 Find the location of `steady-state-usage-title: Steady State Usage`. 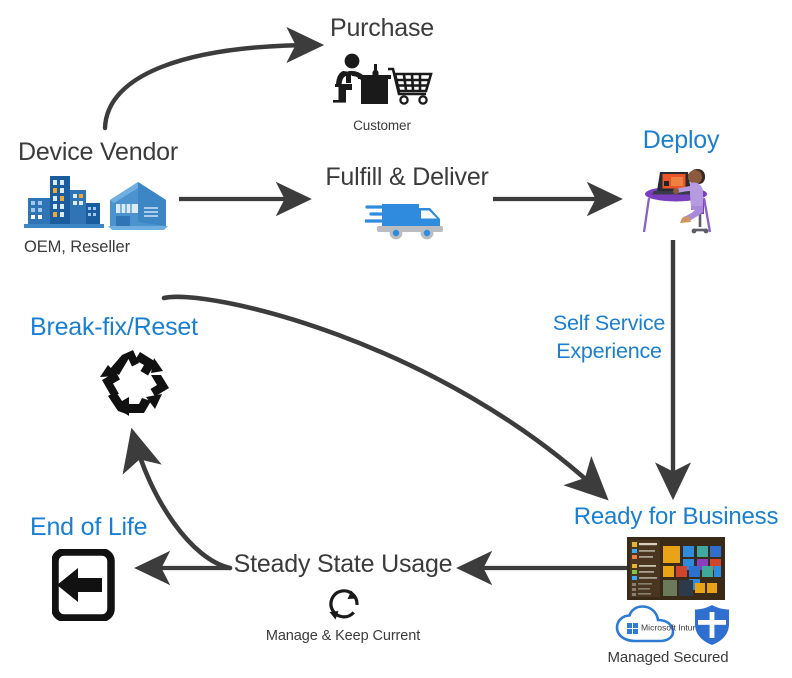

steady-state-usage-title: Steady State Usage is located at coordinates (343, 564).